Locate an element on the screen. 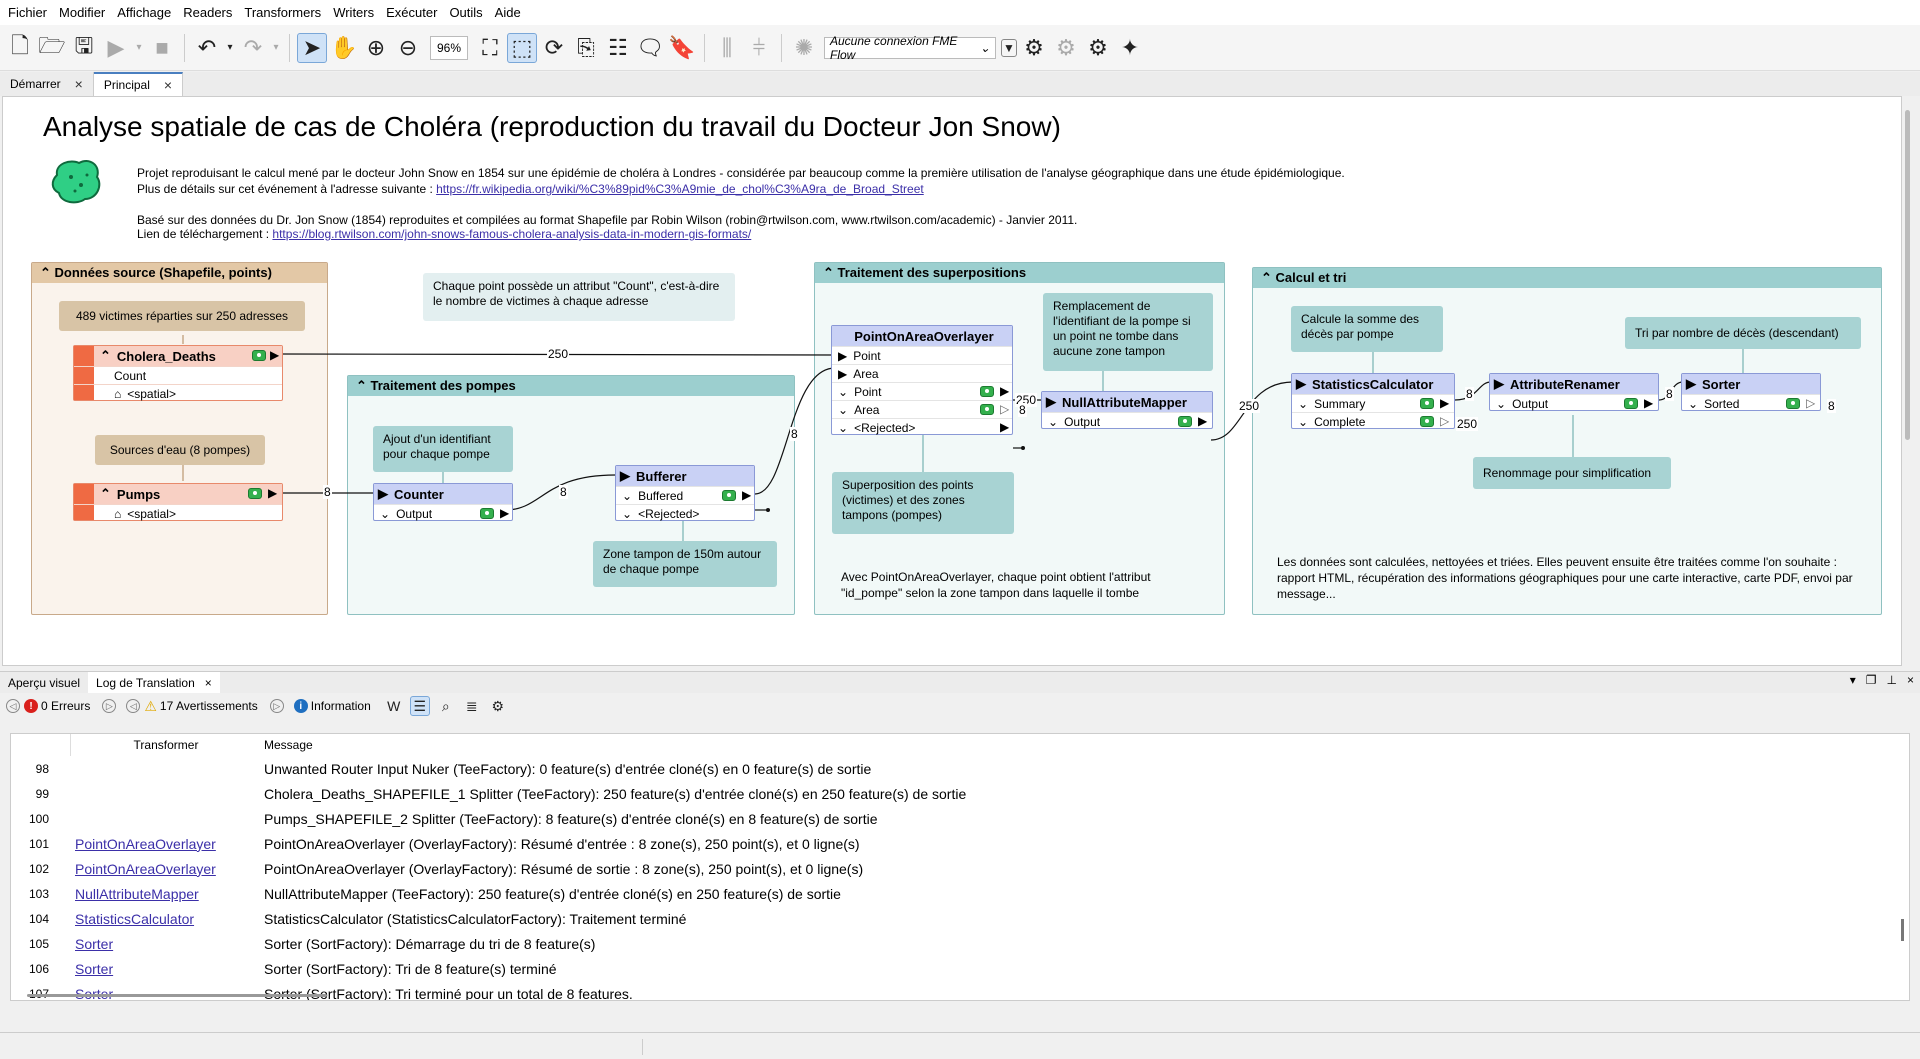  transformer-header: ▶ Counter is located at coordinates (443, 494).